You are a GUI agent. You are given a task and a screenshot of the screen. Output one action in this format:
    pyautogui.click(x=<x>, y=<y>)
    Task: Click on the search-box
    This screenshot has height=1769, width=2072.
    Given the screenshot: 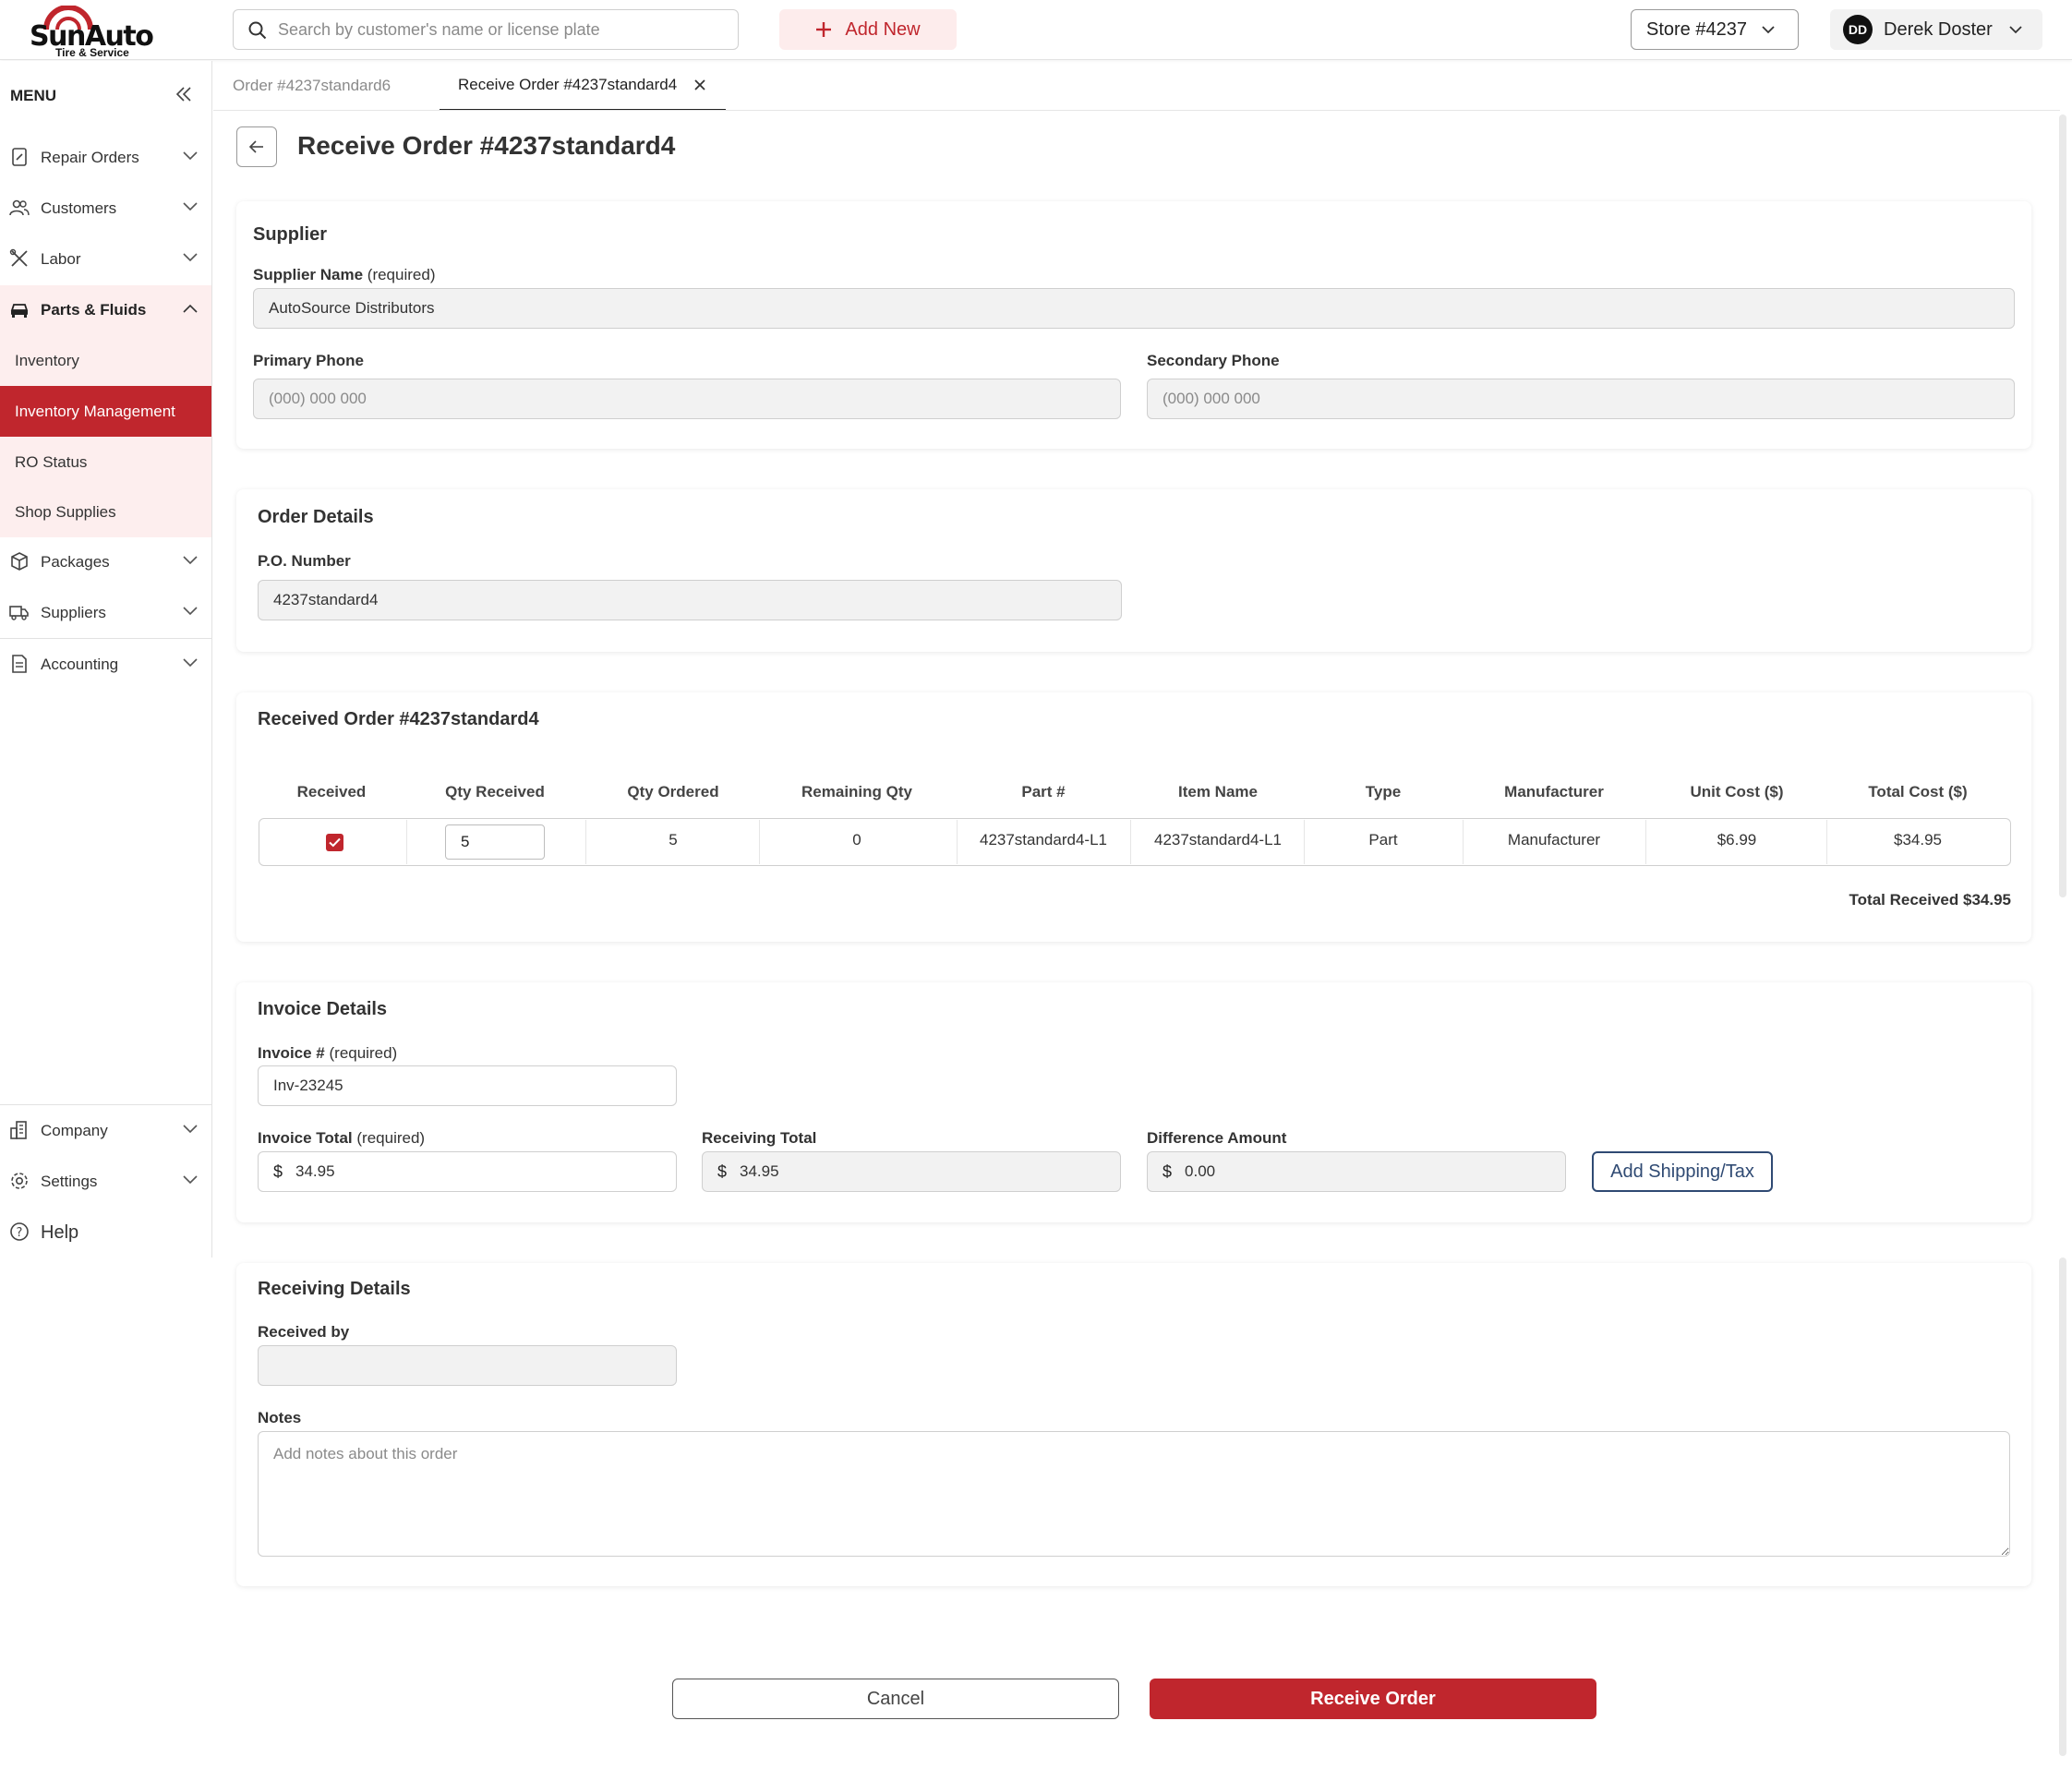 What is the action you would take?
    pyautogui.click(x=486, y=29)
    